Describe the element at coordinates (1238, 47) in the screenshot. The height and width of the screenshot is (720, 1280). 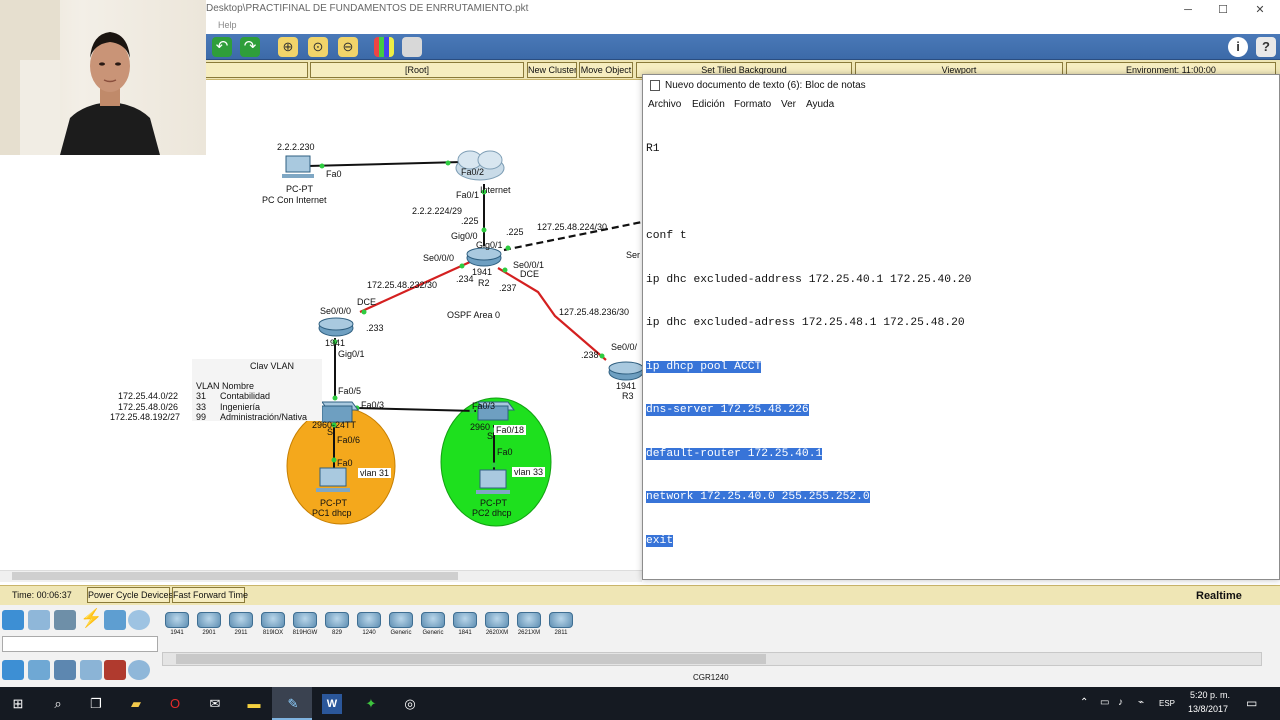
I see `info-icon: i` at that location.